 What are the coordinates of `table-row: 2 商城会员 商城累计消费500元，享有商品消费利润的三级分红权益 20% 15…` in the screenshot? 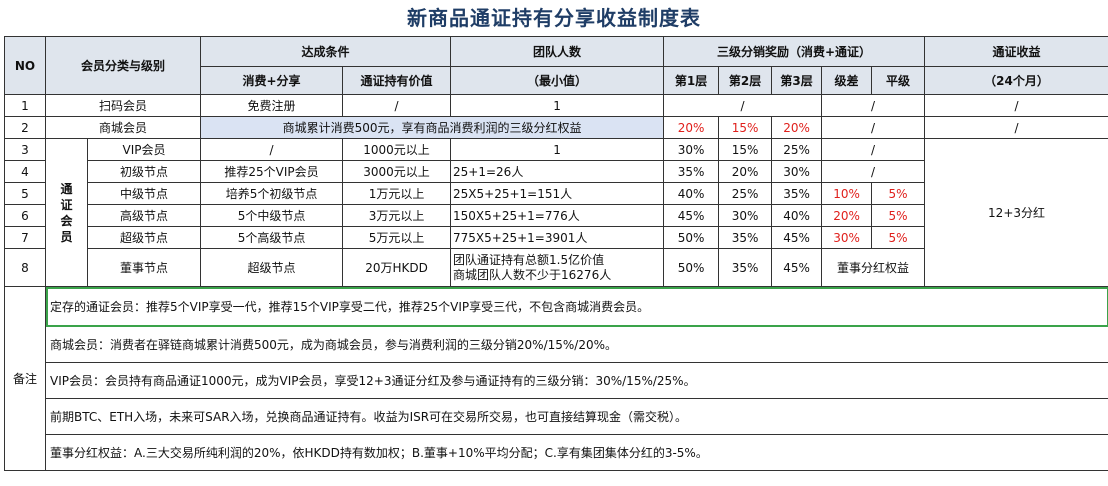 It's located at (556, 127).